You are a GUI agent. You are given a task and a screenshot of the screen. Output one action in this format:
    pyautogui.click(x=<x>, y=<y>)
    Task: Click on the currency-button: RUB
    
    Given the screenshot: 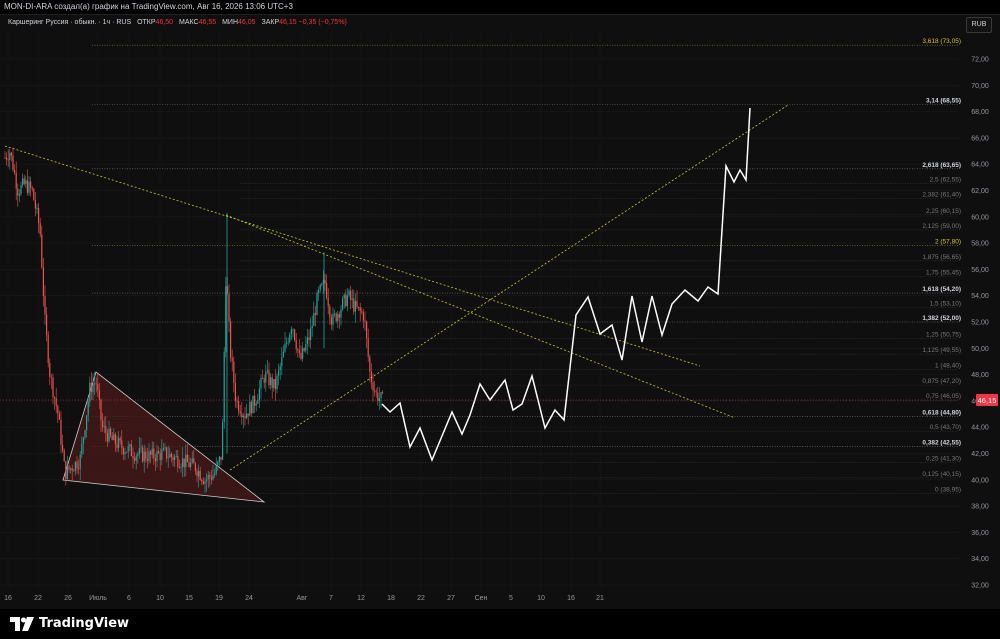 What is the action you would take?
    pyautogui.click(x=979, y=25)
    